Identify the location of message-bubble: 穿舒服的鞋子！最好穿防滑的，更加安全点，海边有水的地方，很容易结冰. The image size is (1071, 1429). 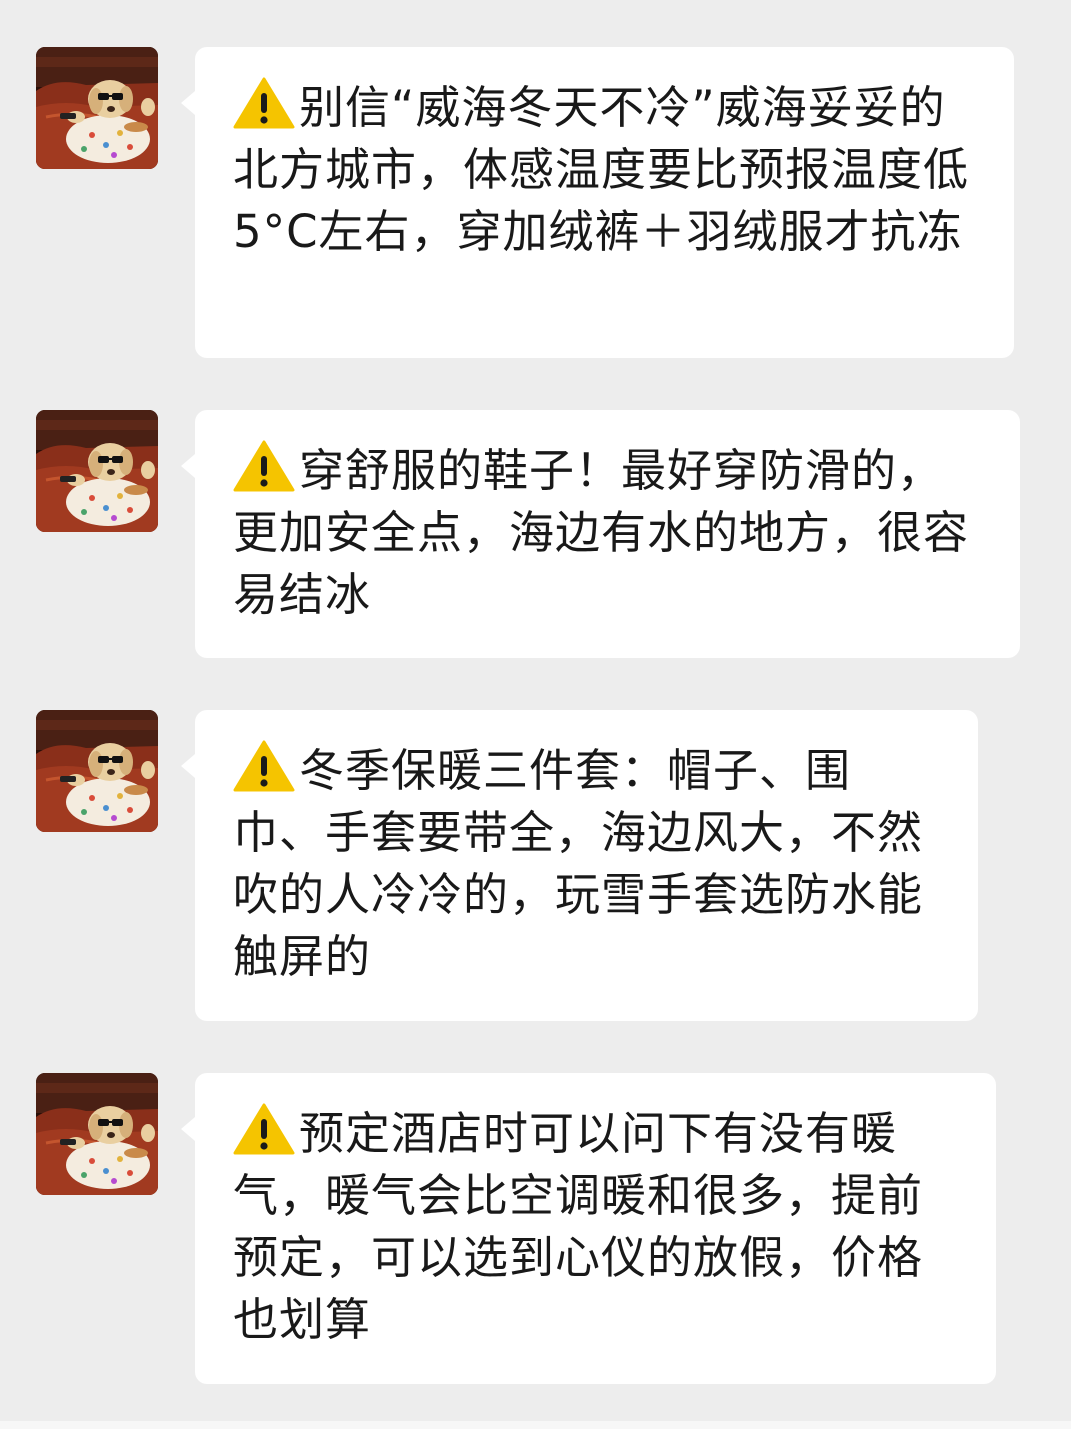
(600, 534).